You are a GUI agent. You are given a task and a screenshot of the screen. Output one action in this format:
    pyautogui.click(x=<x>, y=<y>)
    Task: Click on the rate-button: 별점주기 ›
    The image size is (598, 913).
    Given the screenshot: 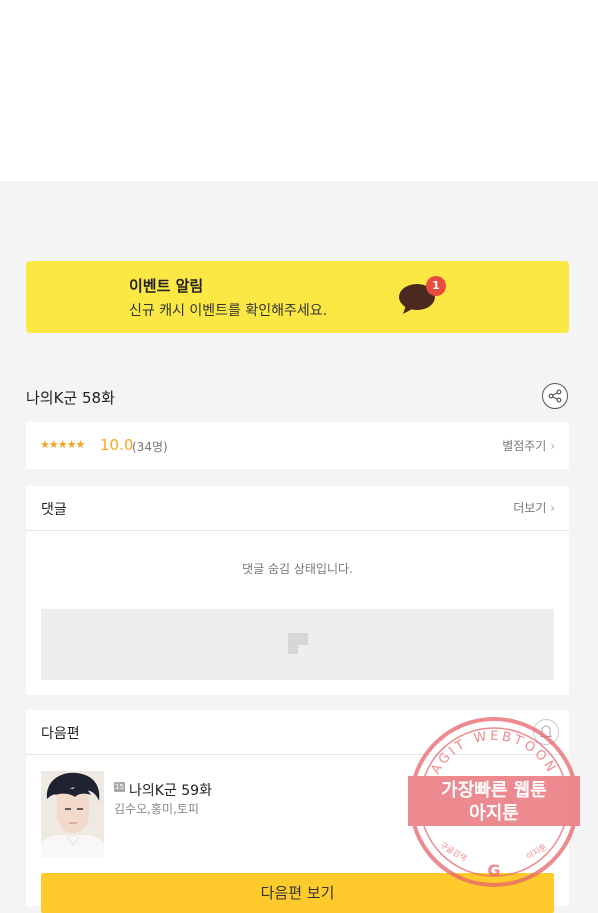 What is the action you would take?
    pyautogui.click(x=528, y=445)
    